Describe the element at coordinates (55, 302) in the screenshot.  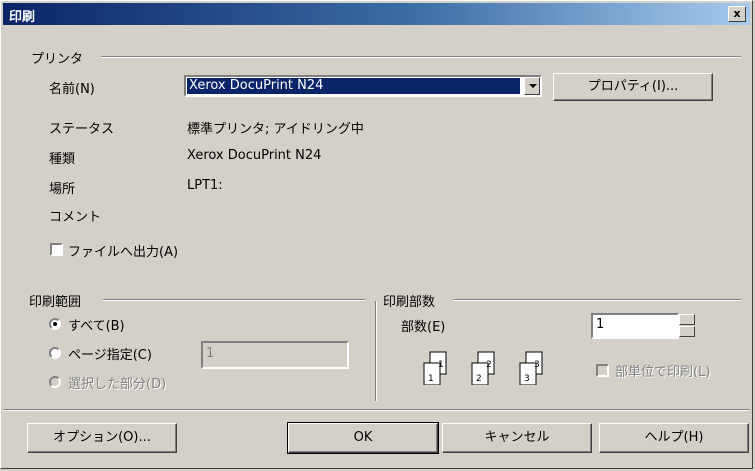
I see `range-group-label: 印刷範囲` at that location.